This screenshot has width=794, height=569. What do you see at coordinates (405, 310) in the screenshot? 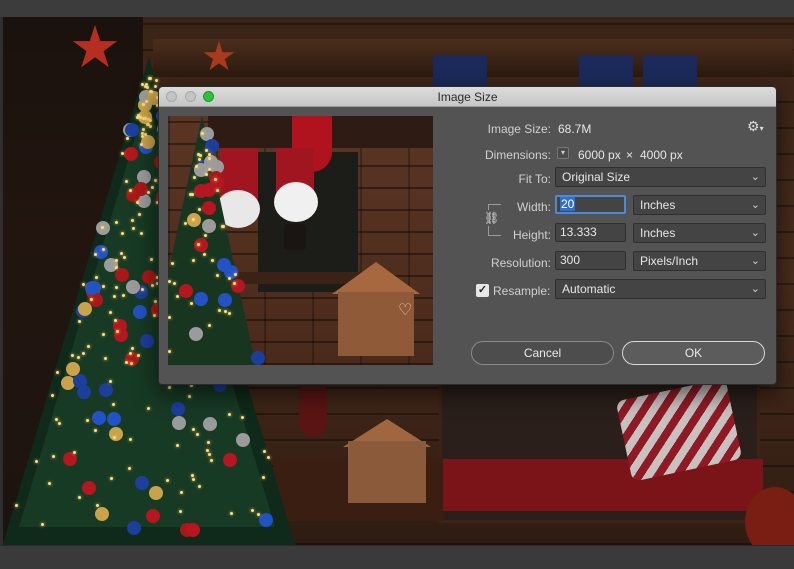
I see `heart-icon: ♡` at bounding box center [405, 310].